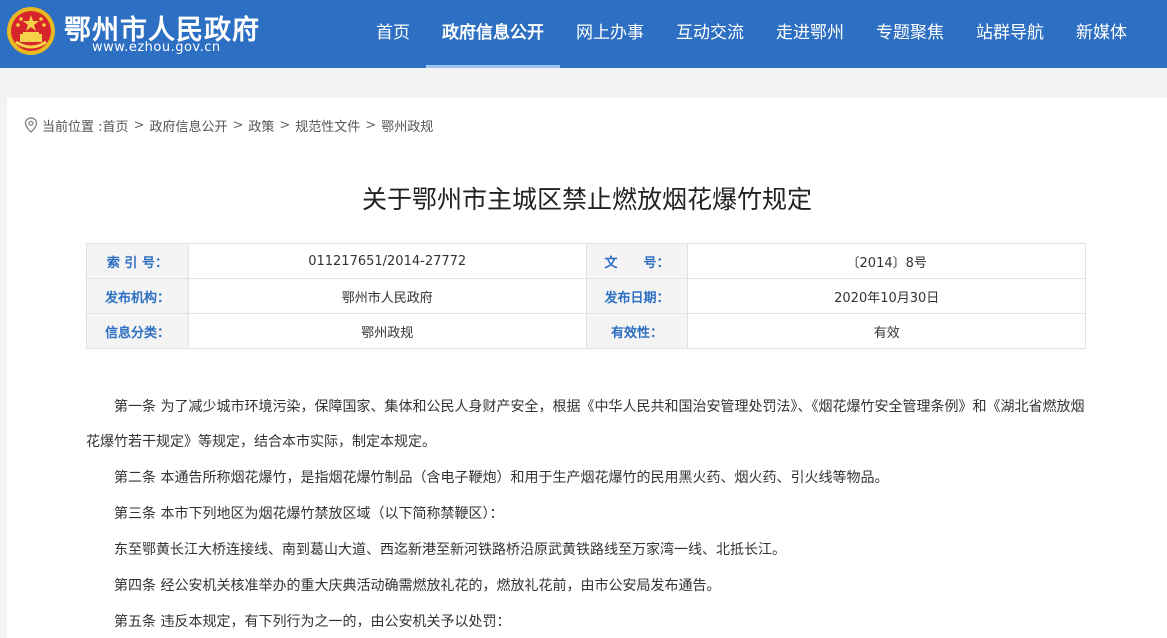  I want to click on nav-interaction: 互动交流, so click(710, 34).